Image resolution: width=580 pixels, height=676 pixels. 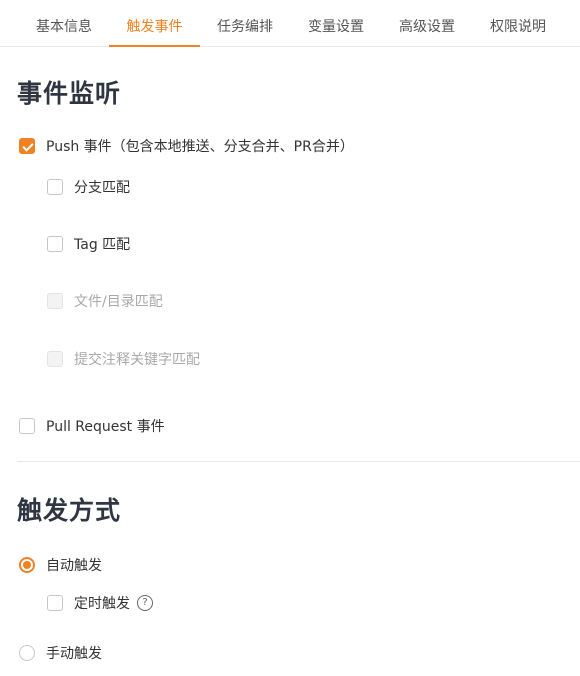 What do you see at coordinates (200, 147) in the screenshot?
I see `push-event-label: Push 事件（包含本地推送、分支合并、PR合并）` at bounding box center [200, 147].